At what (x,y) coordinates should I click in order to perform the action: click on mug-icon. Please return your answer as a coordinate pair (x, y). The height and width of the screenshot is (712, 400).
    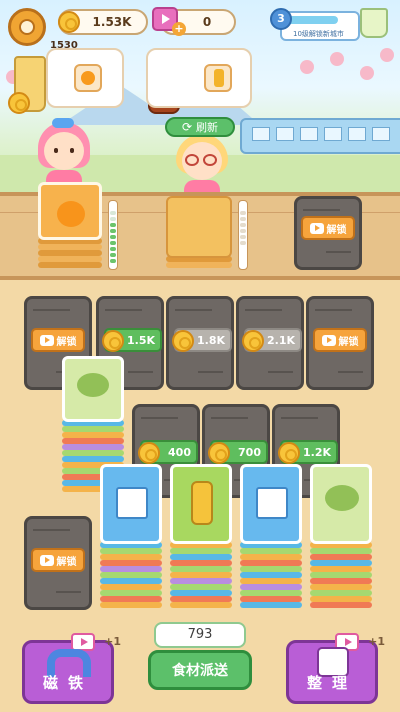
    Looking at the image, I should click on (374, 23).